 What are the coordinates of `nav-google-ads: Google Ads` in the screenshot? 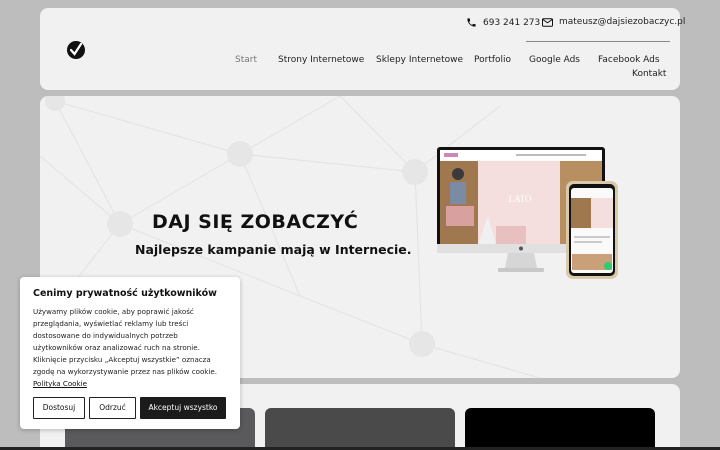 It's located at (554, 60).